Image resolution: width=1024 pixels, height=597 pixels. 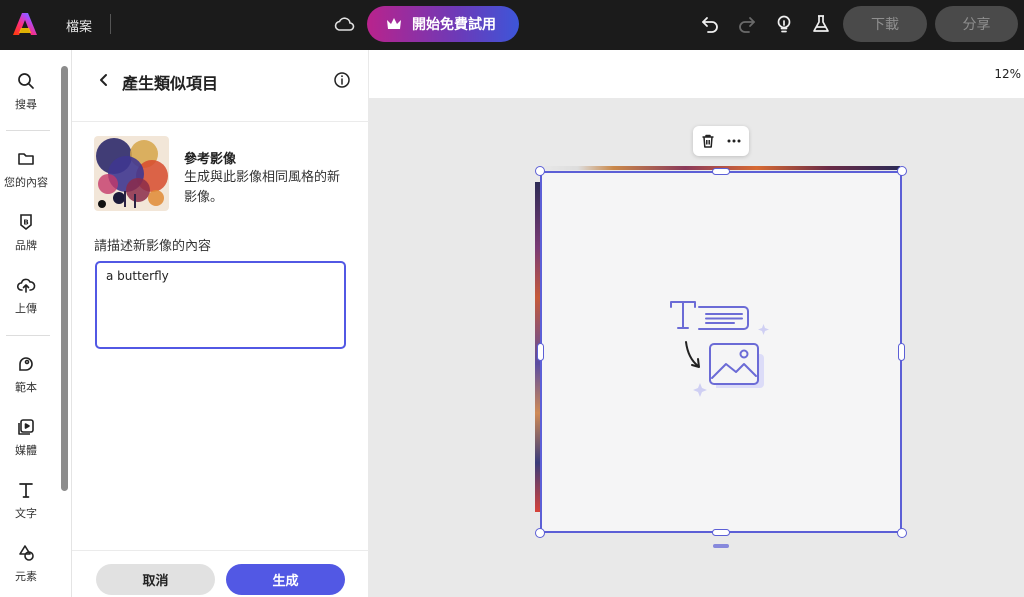 What do you see at coordinates (26, 159) in the screenshot?
I see `folder-icon` at bounding box center [26, 159].